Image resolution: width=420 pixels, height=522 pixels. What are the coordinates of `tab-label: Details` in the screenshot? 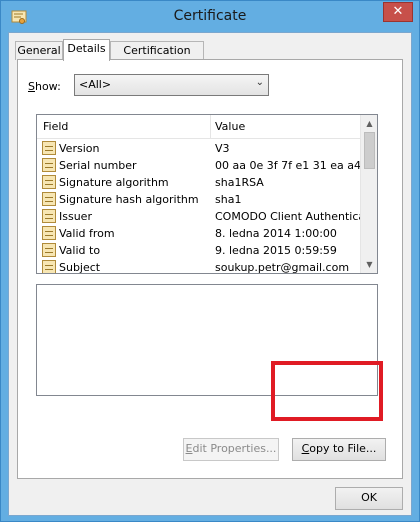 It's located at (86, 48).